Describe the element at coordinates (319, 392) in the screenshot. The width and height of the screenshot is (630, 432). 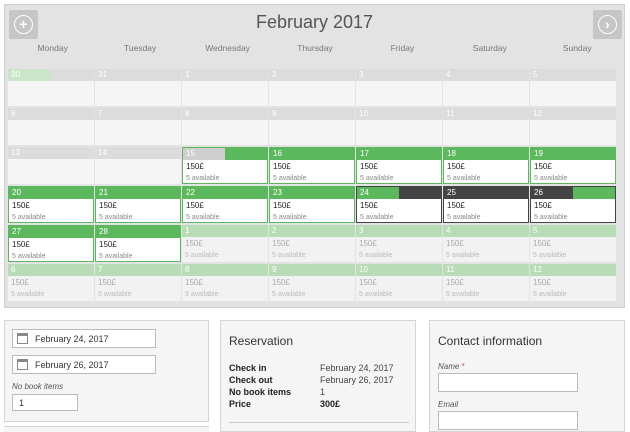
I see `summary-row: No book items 1` at that location.